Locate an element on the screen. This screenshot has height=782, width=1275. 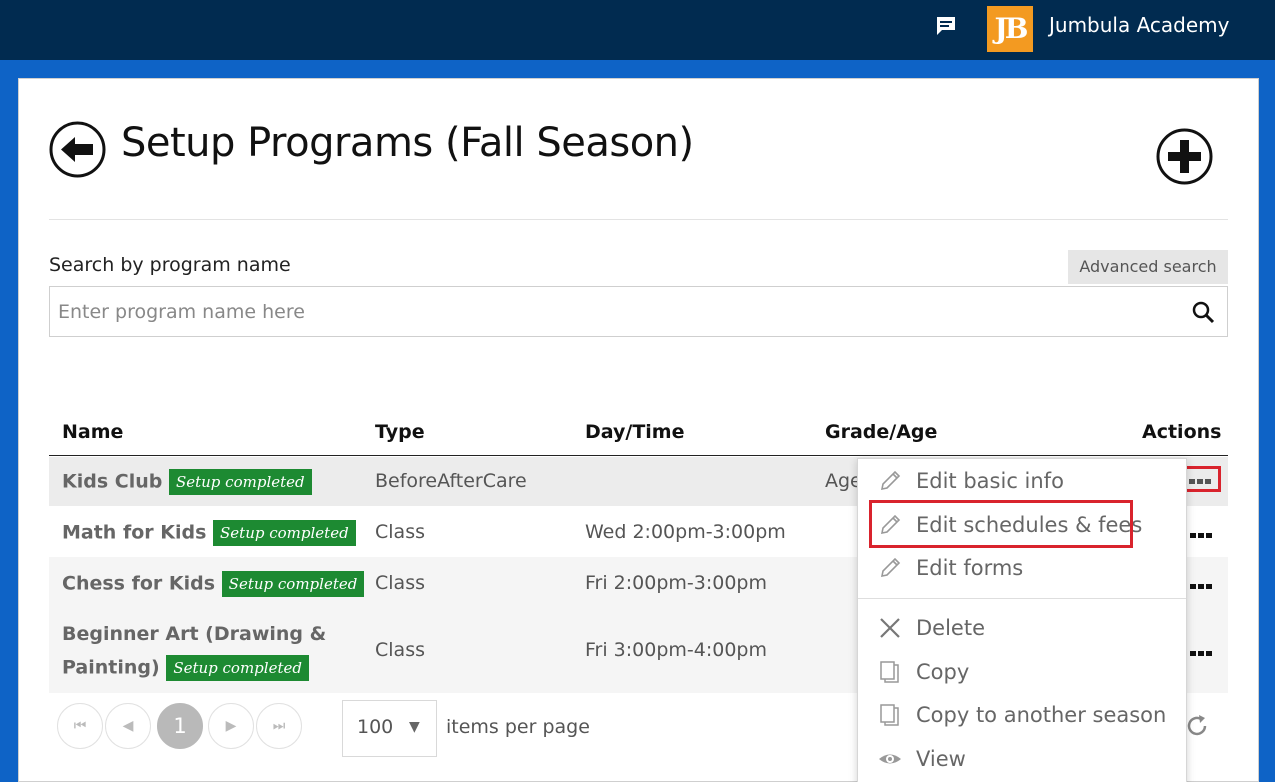
menu-item-copy-to-another-season: Copy to another season is located at coordinates (1022, 715).